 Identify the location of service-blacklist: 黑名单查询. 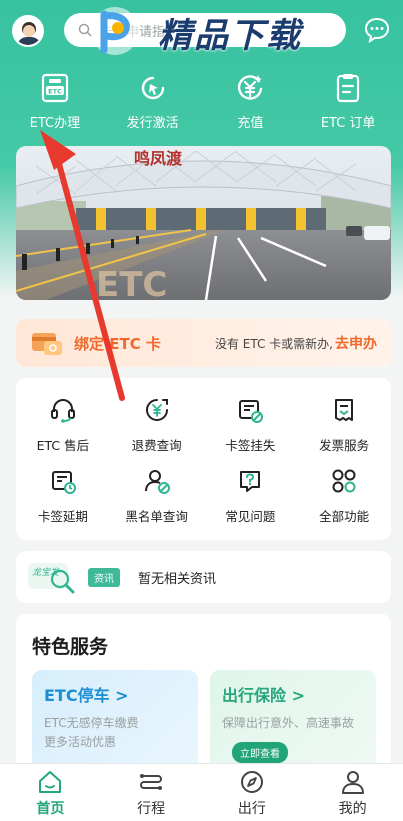
(157, 494).